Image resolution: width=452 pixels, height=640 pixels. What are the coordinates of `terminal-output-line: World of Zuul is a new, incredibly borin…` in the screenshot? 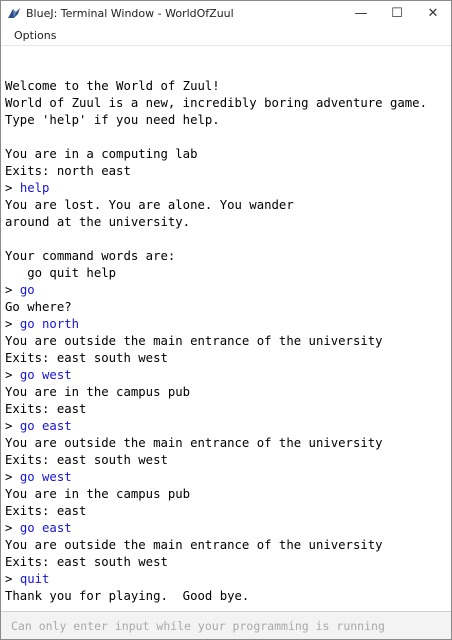 It's located at (216, 103).